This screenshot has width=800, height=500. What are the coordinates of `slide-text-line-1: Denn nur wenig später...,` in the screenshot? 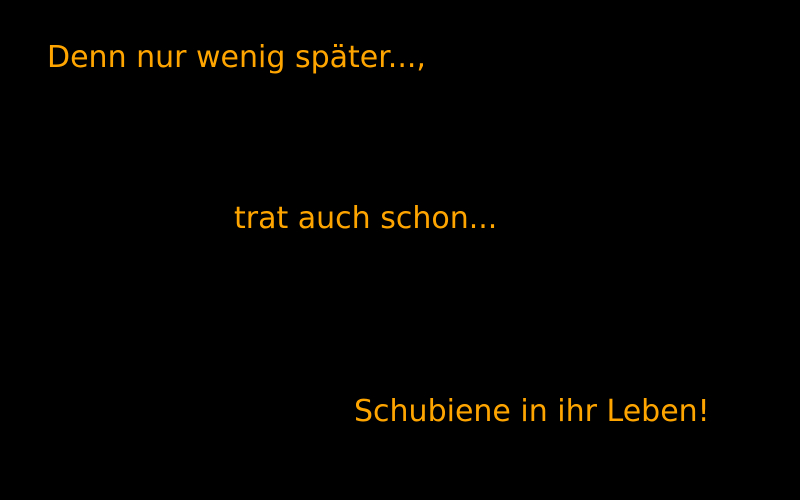 It's located at (236, 57).